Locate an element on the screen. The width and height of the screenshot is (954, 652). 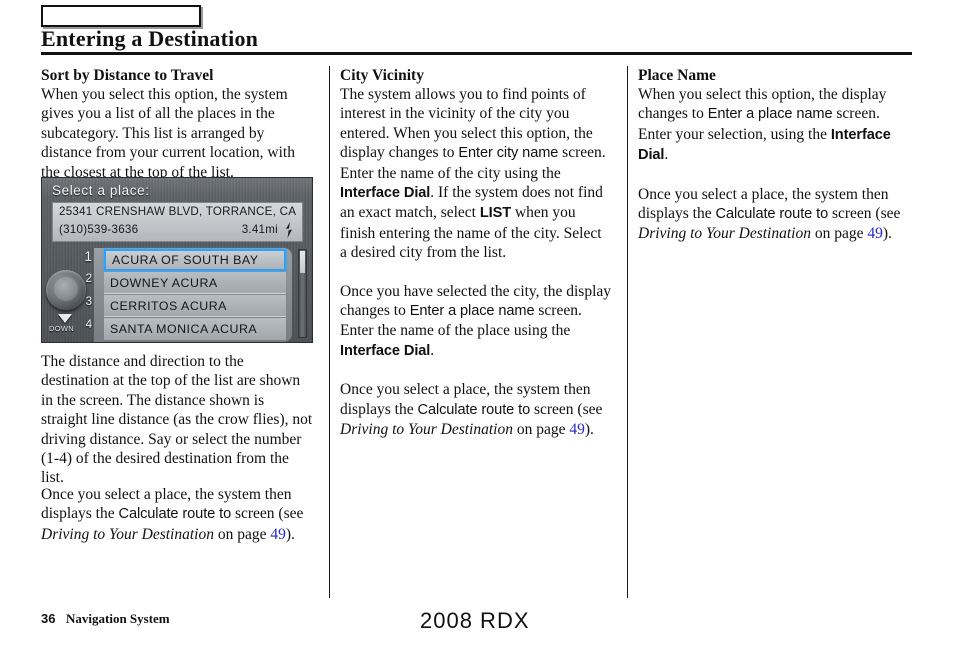
nav-list-scrollbar is located at coordinates (302, 293).